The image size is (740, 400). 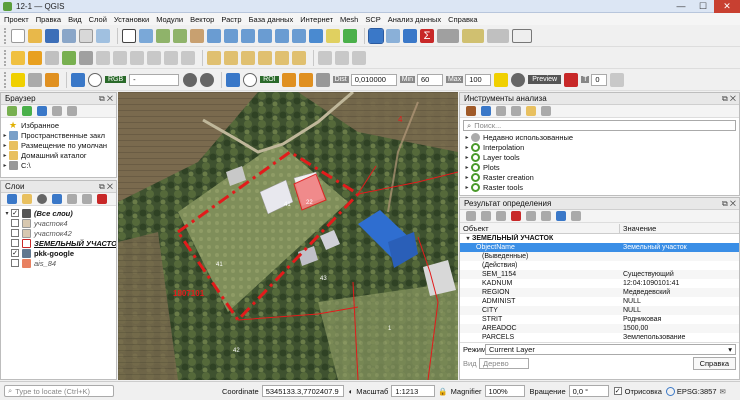 What do you see at coordinates (265, 35) in the screenshot?
I see `zoom-native-icon` at bounding box center [265, 35].